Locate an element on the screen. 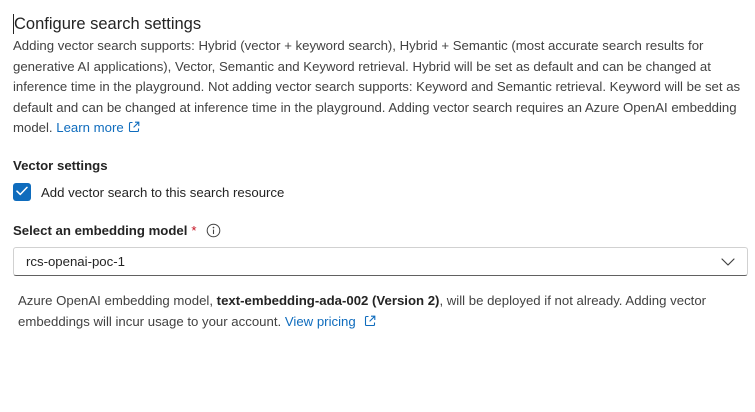 This screenshot has width=755, height=412. embedding-model-dropdown: rcs-openai-poc-1 is located at coordinates (380, 261).